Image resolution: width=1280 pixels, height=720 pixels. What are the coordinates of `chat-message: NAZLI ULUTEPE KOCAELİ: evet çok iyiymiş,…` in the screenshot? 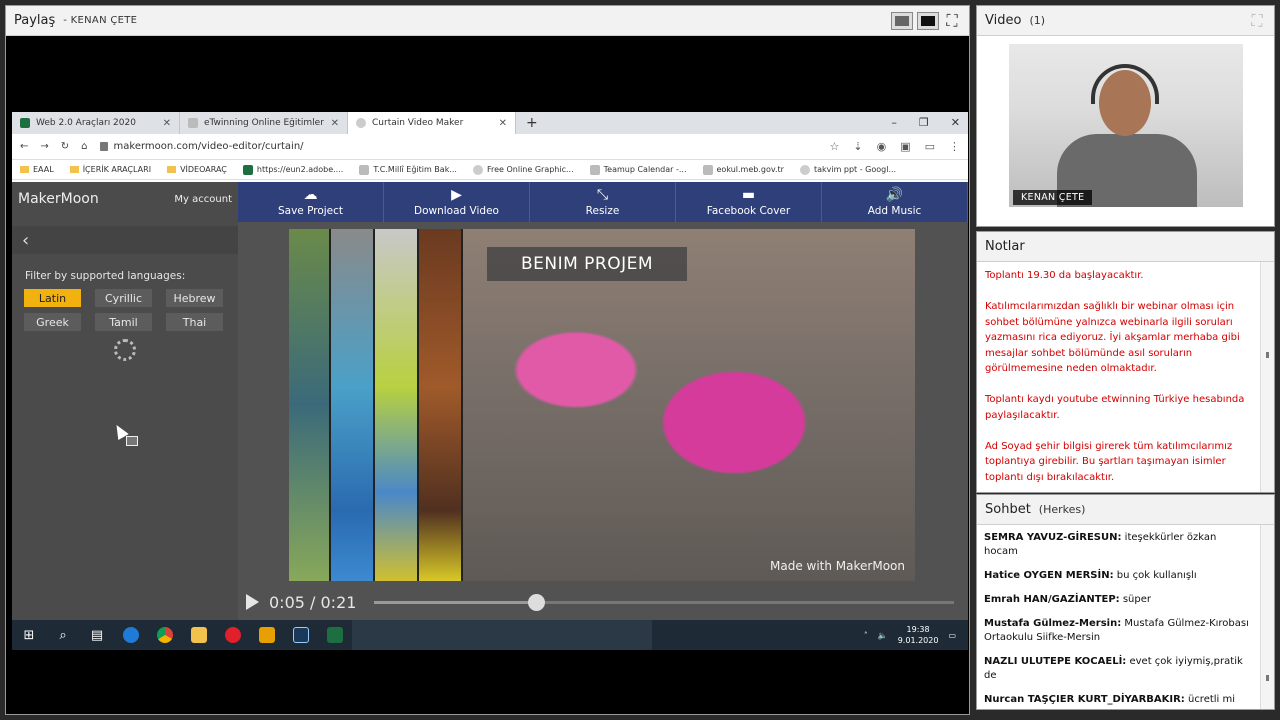 It's located at (1118, 669).